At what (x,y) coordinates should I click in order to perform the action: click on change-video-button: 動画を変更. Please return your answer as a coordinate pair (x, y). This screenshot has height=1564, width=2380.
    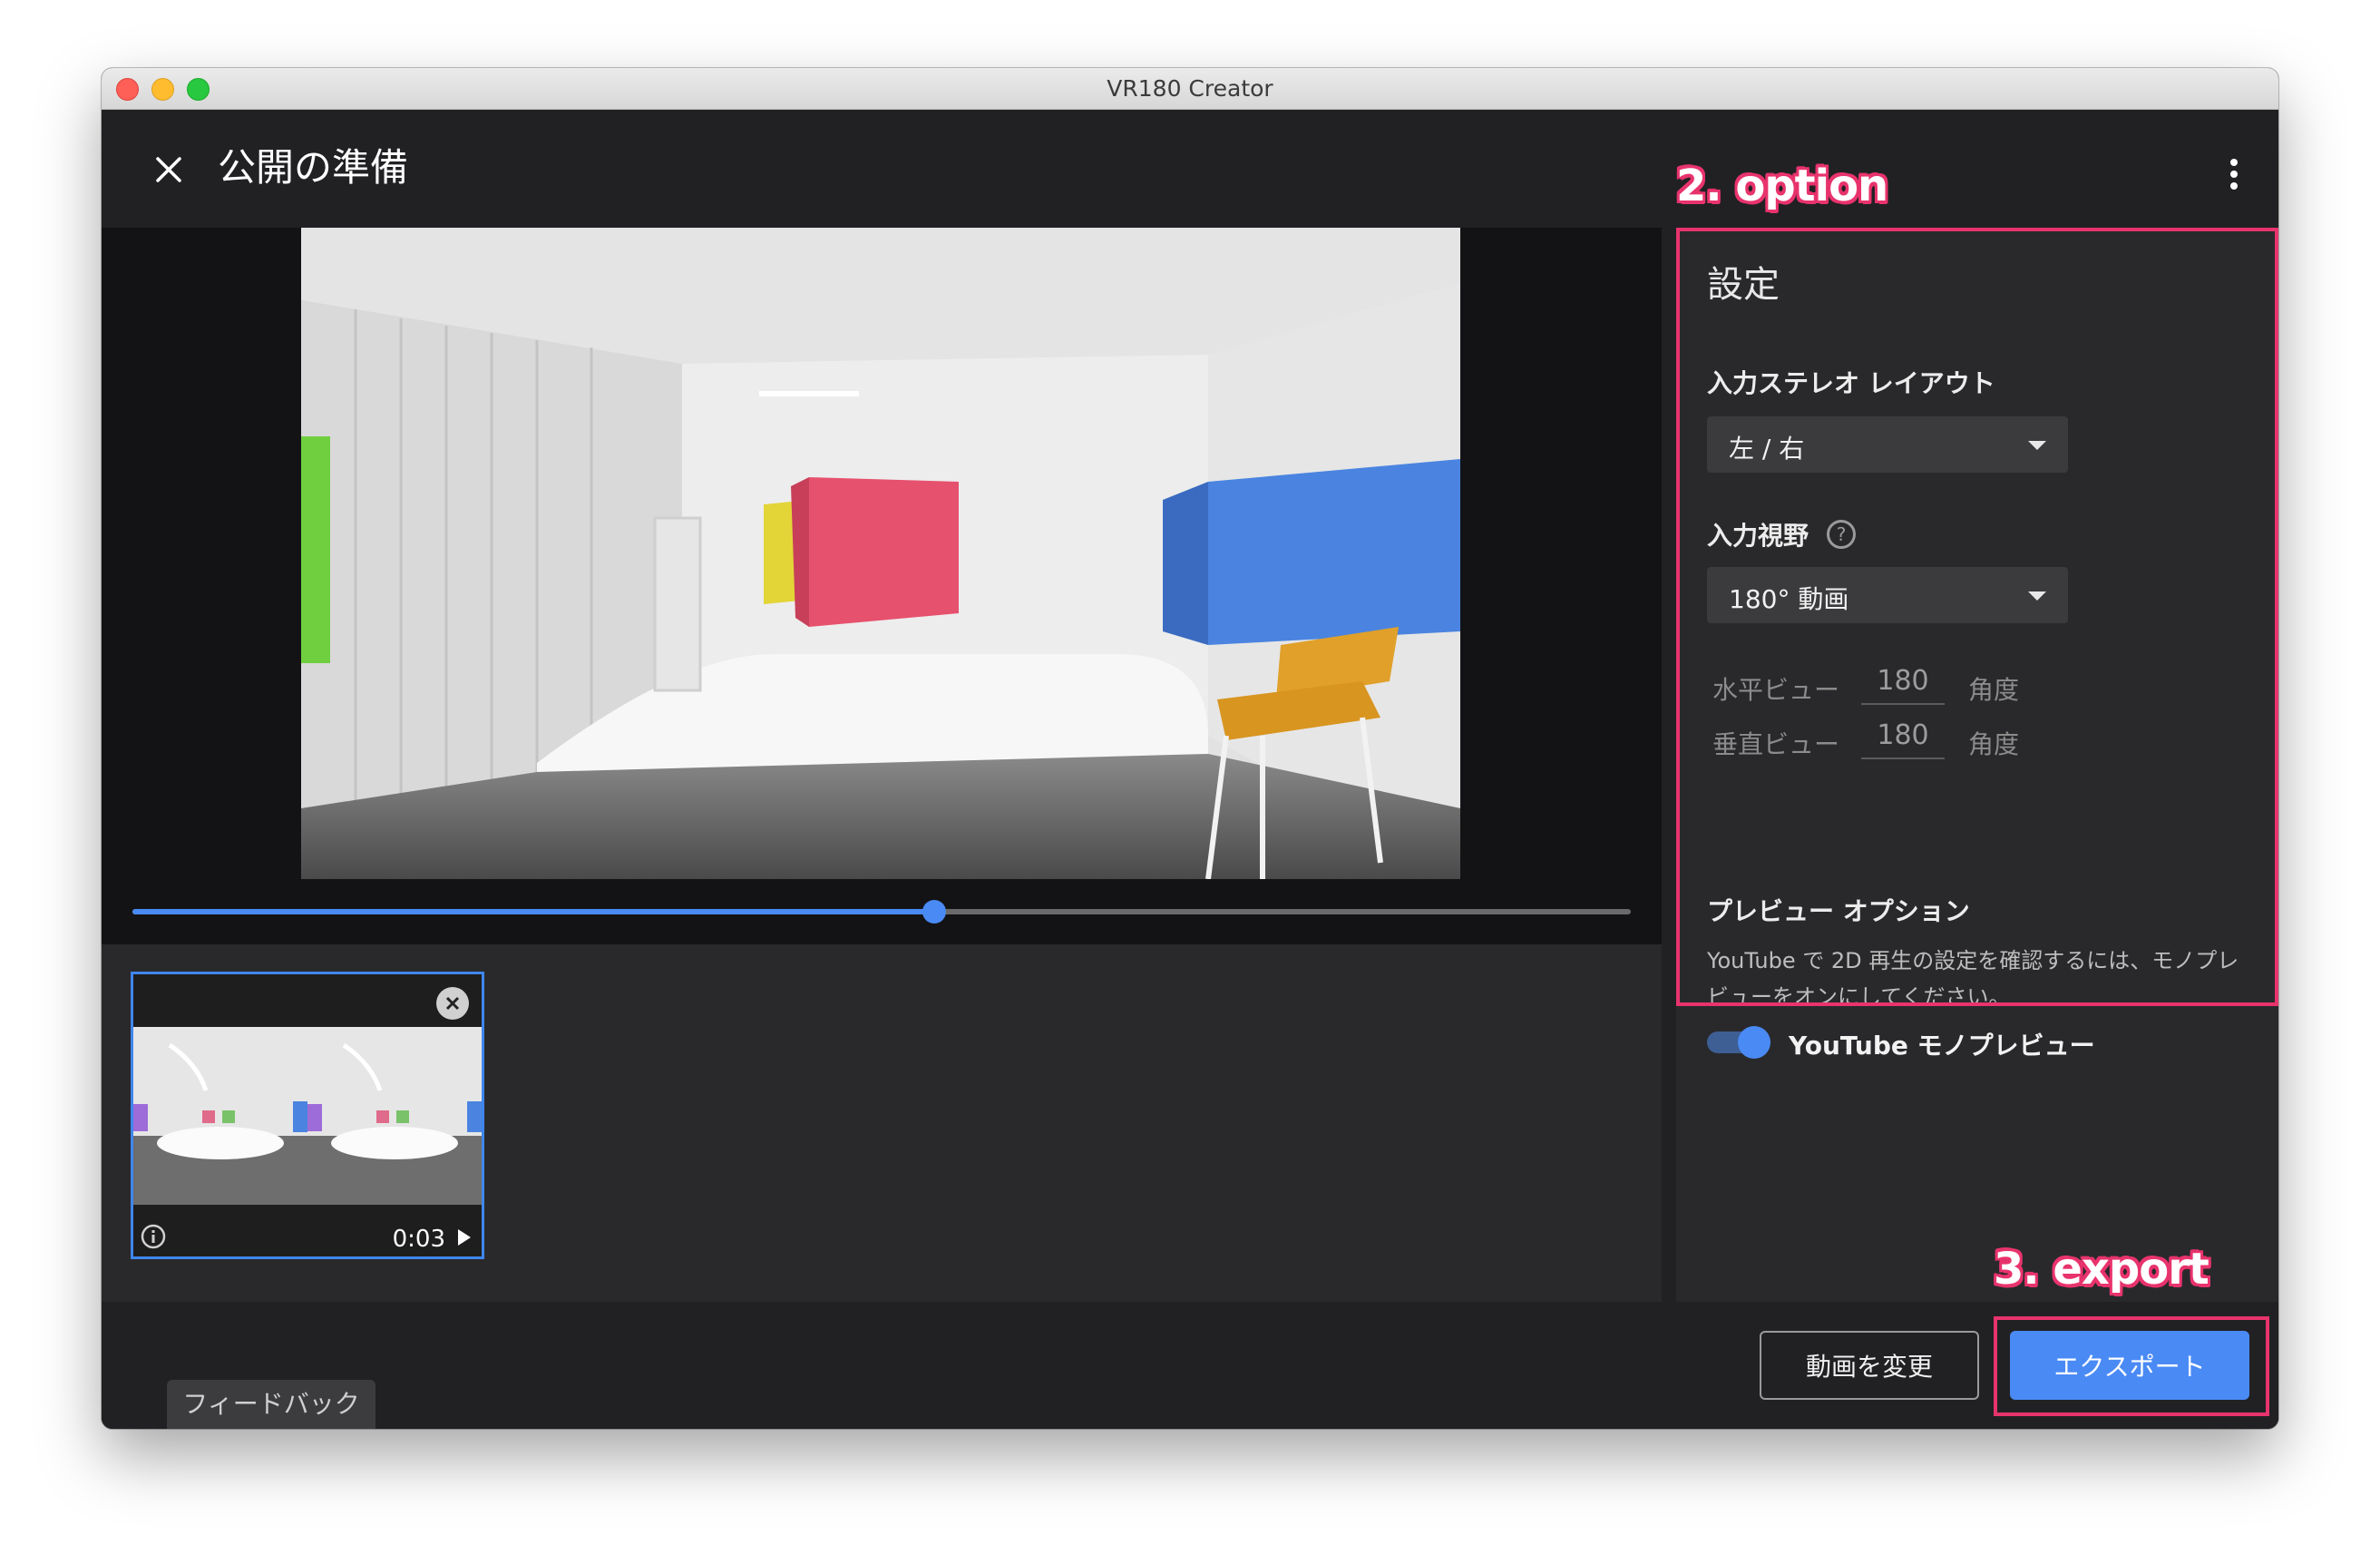
    Looking at the image, I should click on (1869, 1365).